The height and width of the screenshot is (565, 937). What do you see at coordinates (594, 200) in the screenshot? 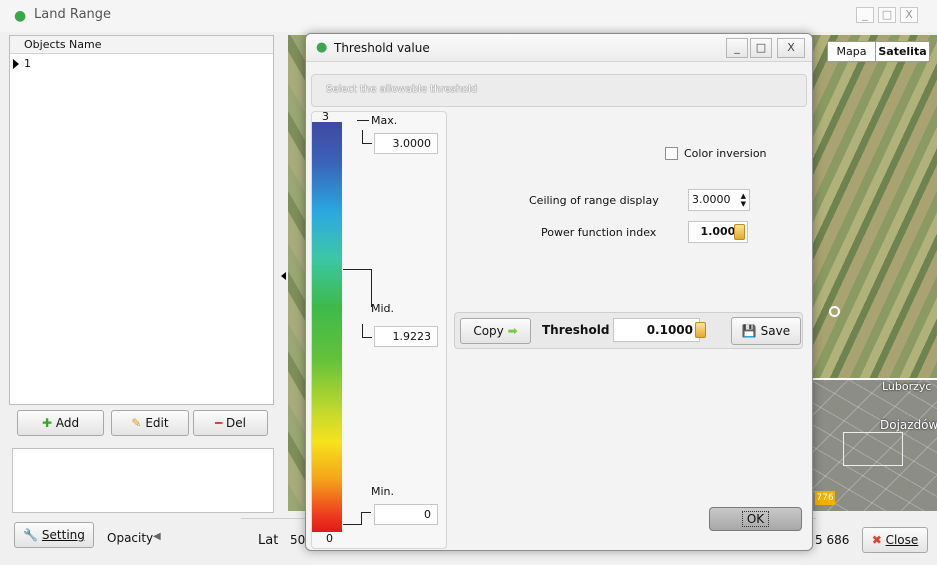
I see `ceiling-label: Ceiling of range display` at bounding box center [594, 200].